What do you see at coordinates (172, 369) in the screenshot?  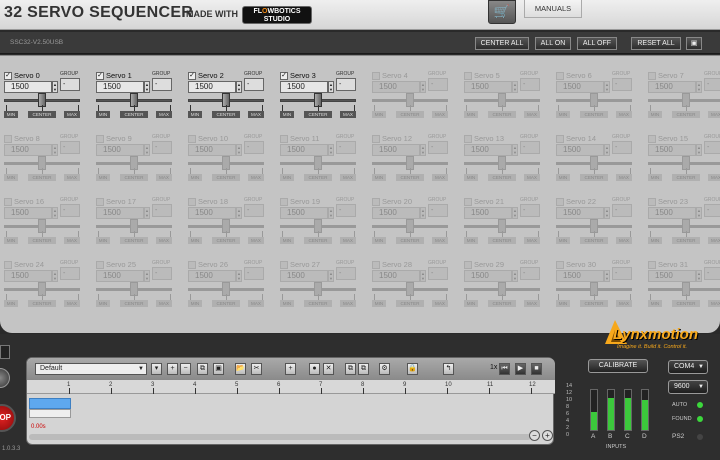 I see `sequencer-button: +` at bounding box center [172, 369].